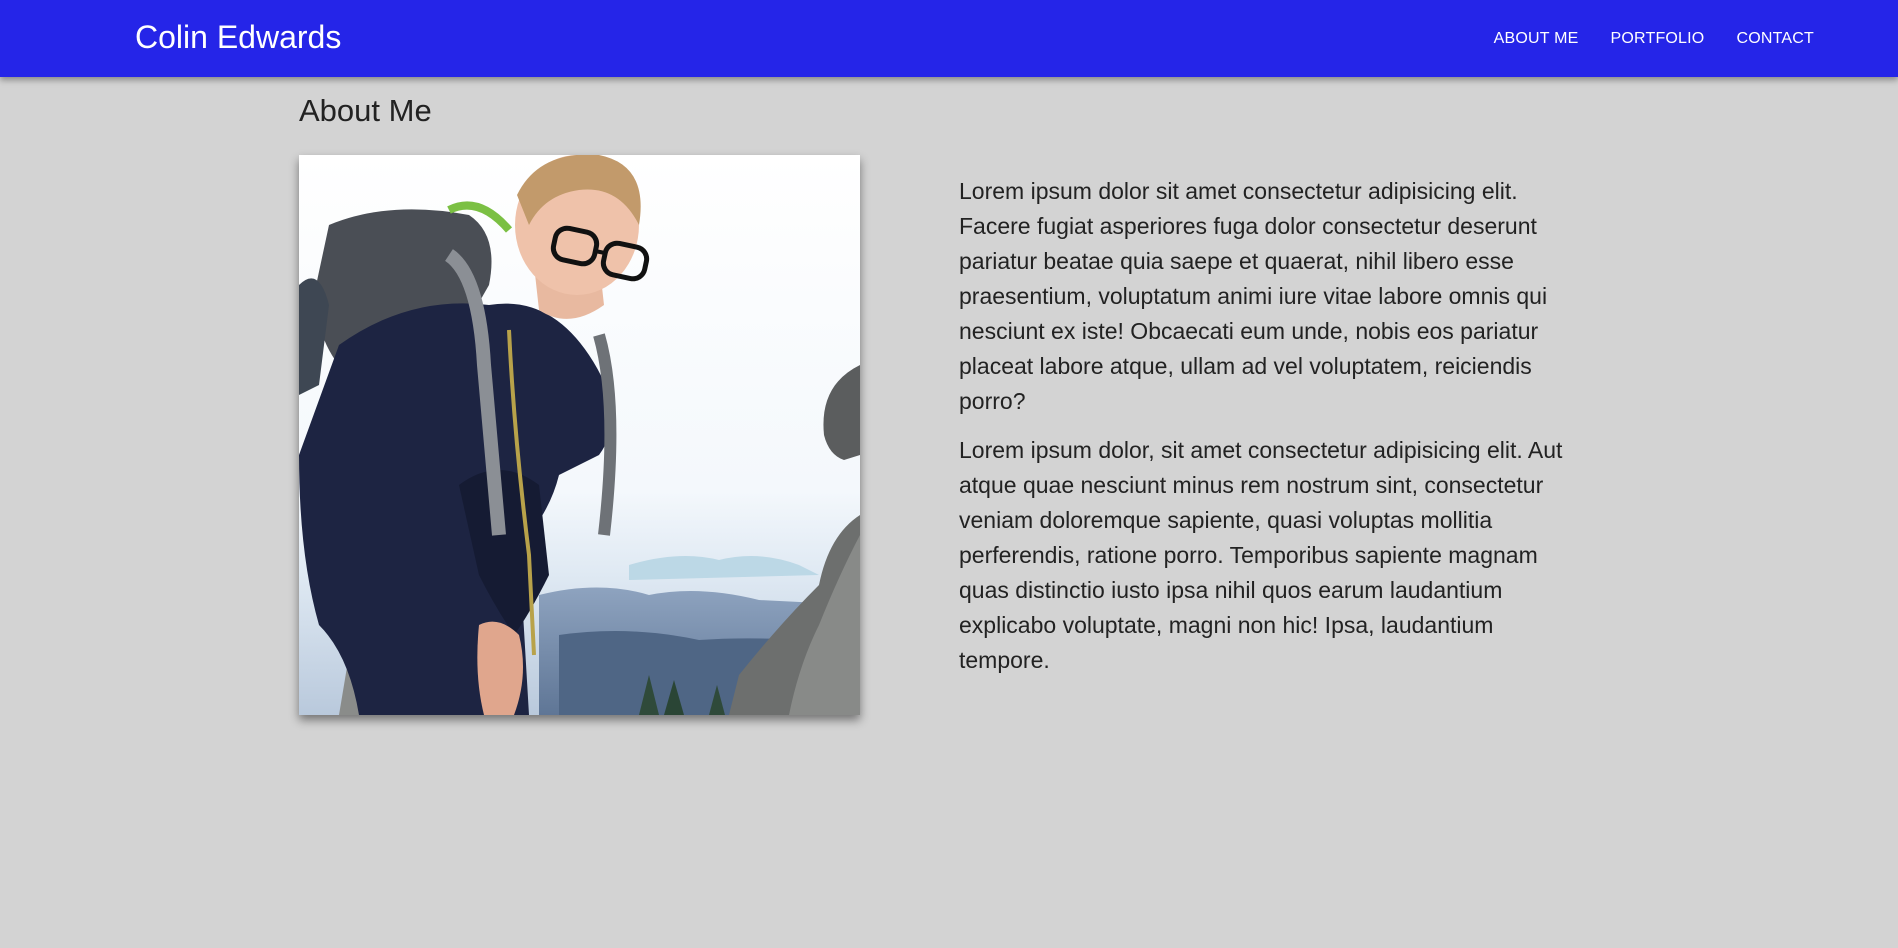  What do you see at coordinates (949, 38) in the screenshot?
I see `top-navbar: Colin Edwards ABOUT ME PORTFOLIO CONTACT` at bounding box center [949, 38].